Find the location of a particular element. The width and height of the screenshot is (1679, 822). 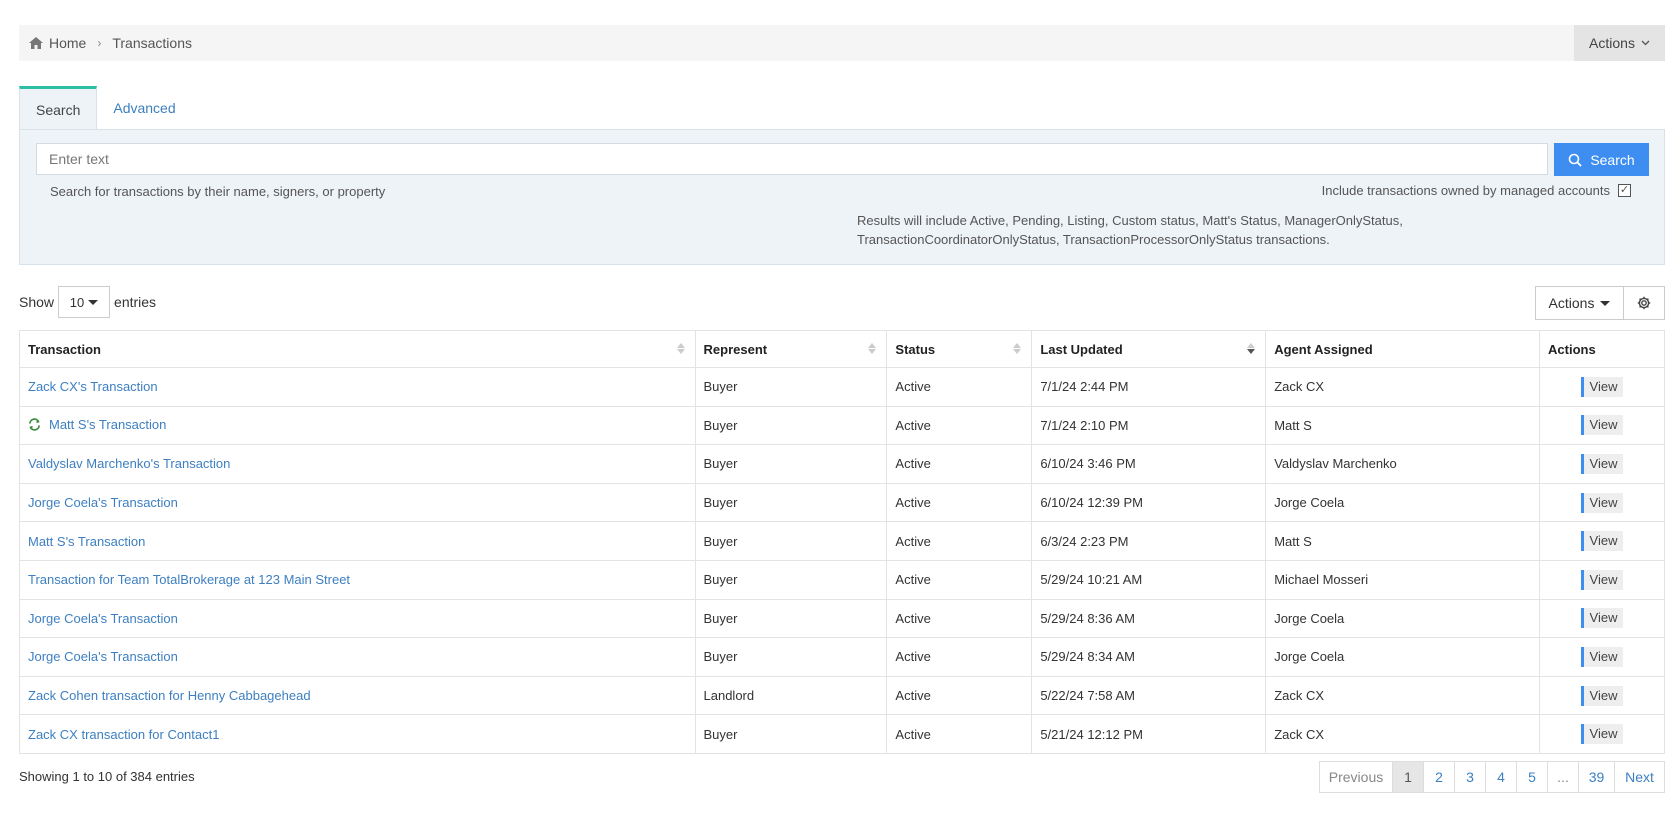

pagination-previous: Previous is located at coordinates (1356, 777).